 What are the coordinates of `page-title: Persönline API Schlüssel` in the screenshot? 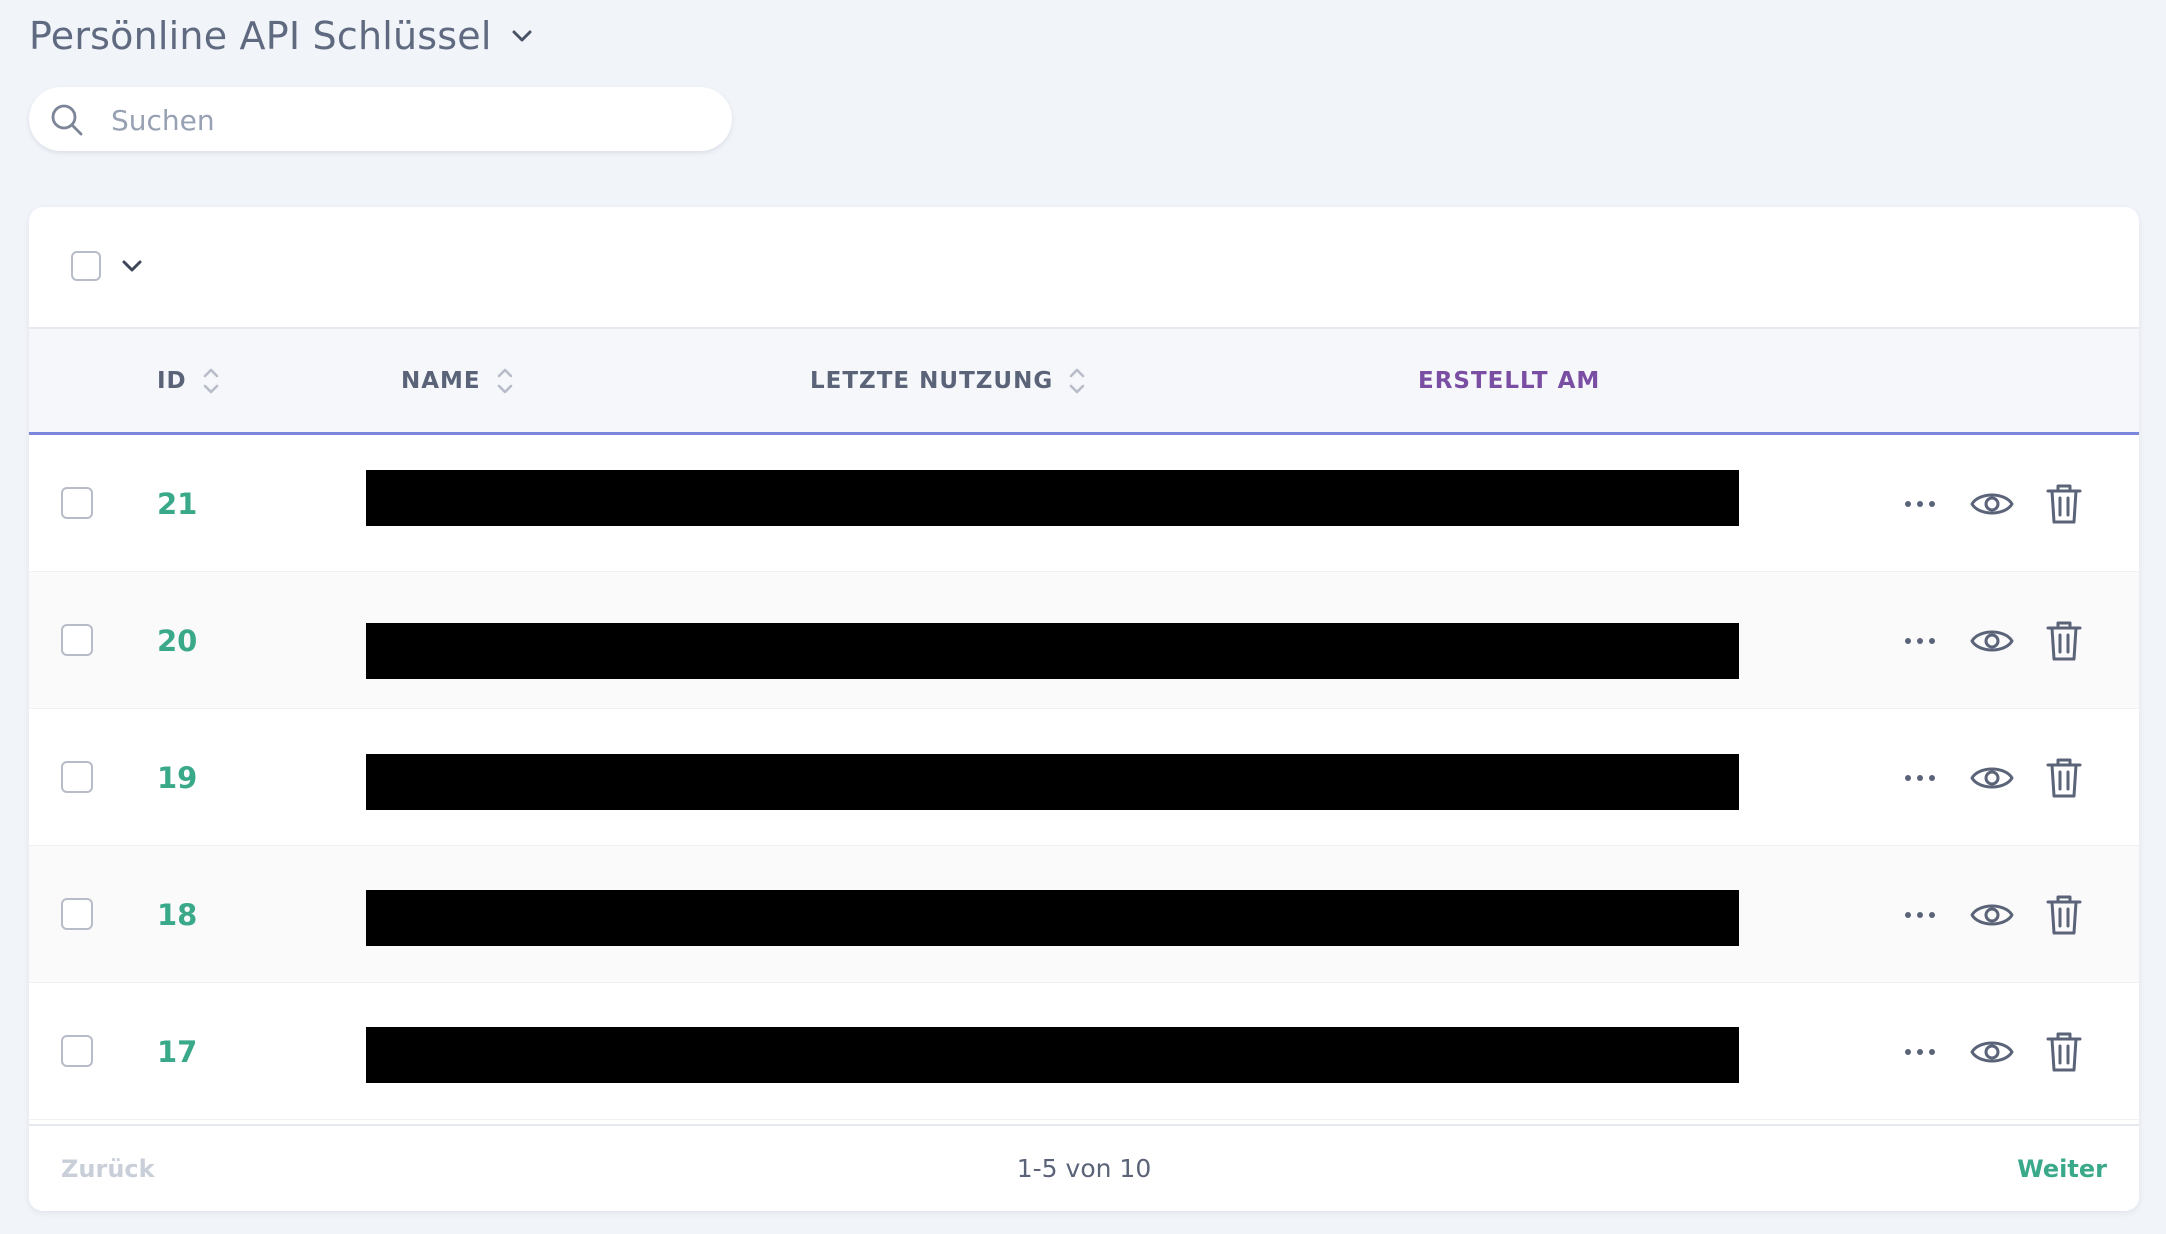 It's located at (260, 36).